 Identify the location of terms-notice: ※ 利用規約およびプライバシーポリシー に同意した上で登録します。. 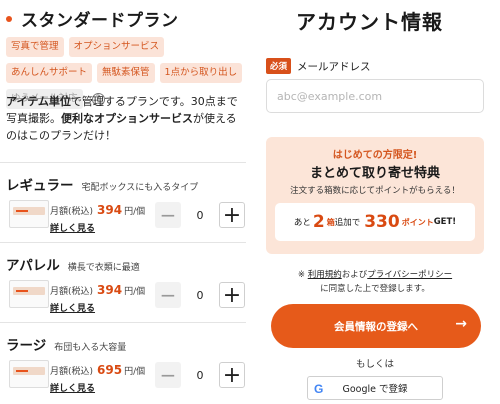
(375, 282).